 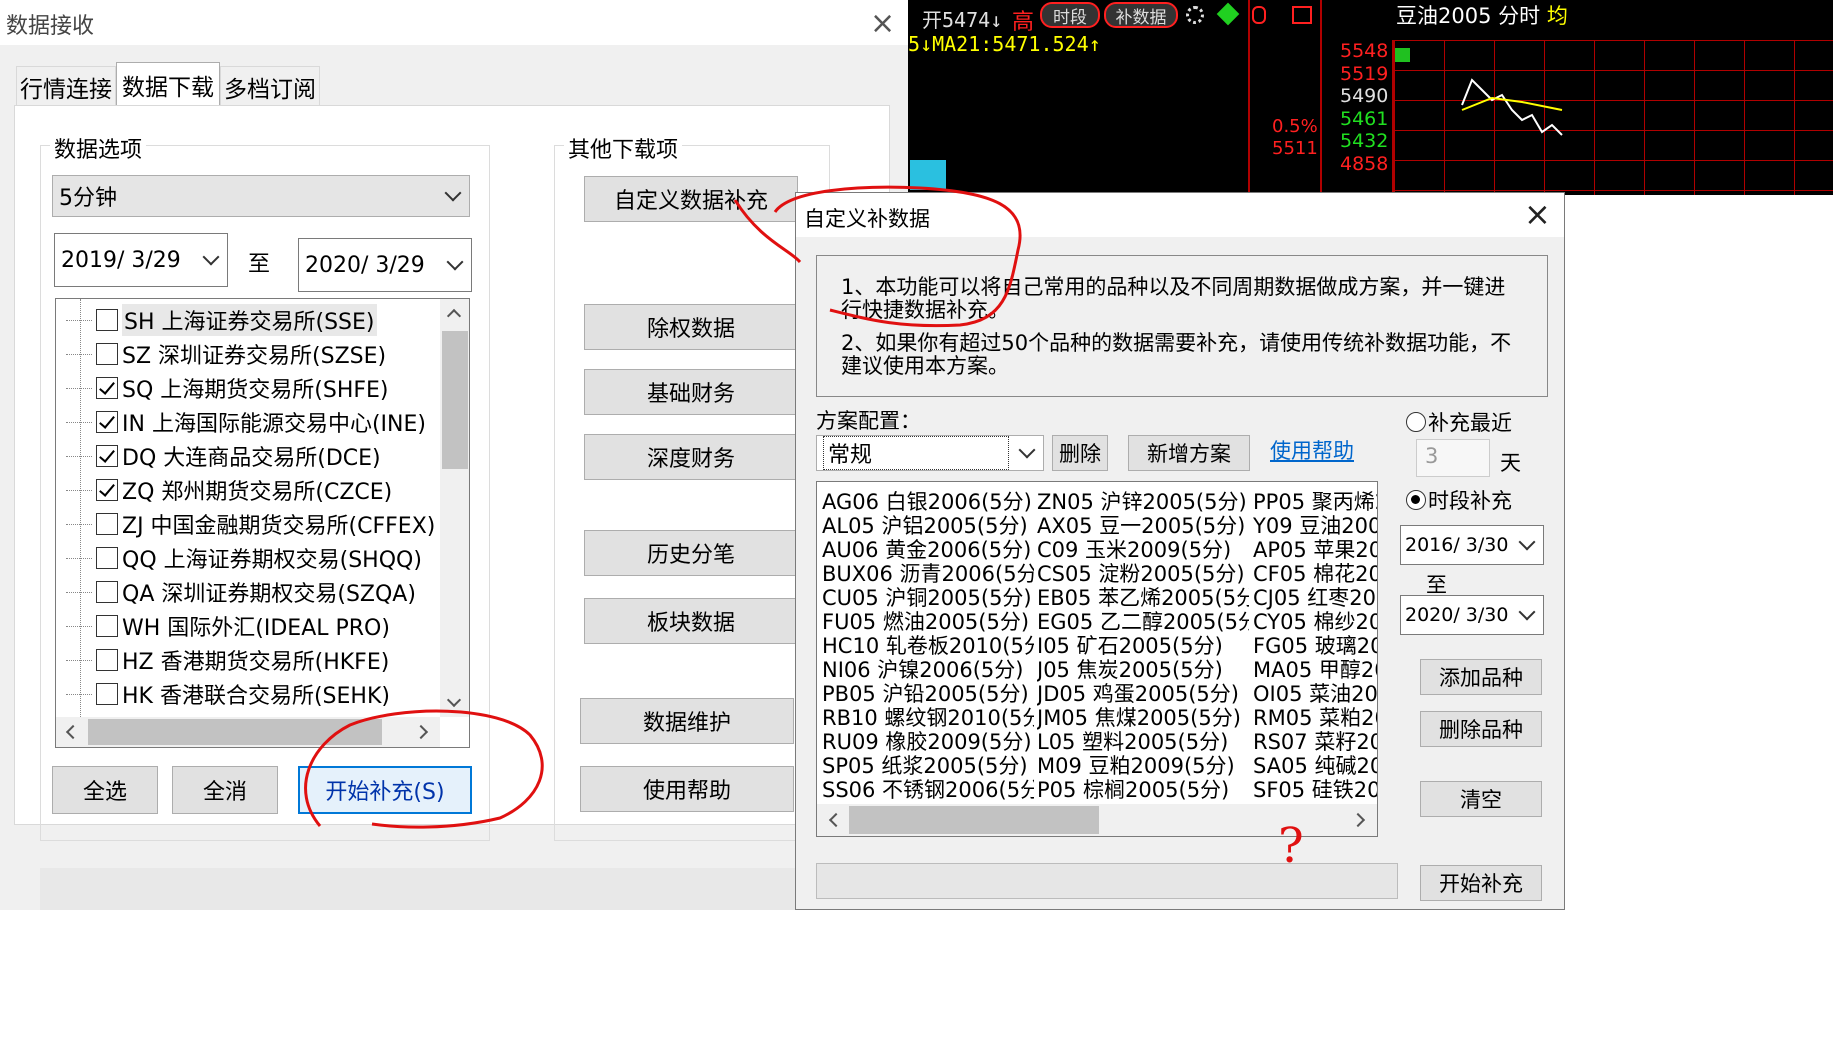 What do you see at coordinates (1459, 422) in the screenshot?
I see `recent-radio: 补充最近` at bounding box center [1459, 422].